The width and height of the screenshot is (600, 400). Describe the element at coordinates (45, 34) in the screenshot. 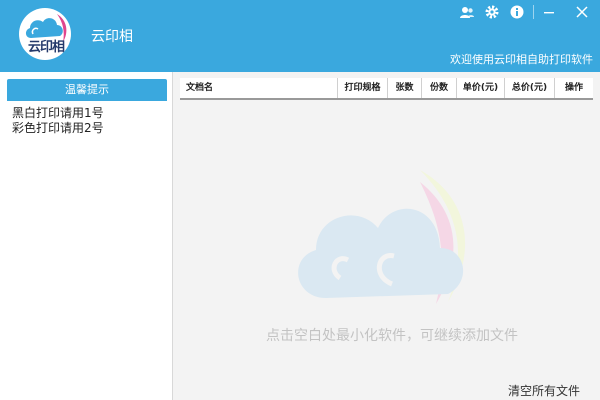

I see `app-logo: 云印相` at that location.